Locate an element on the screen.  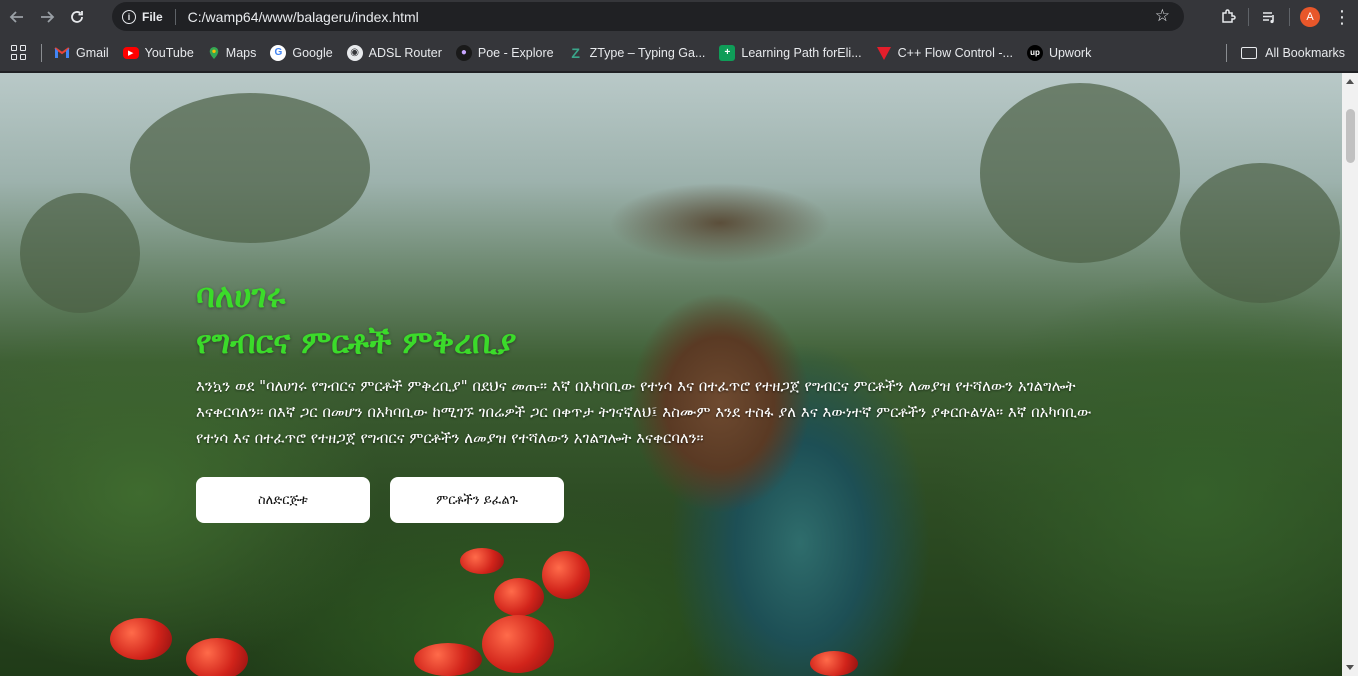
about-button: ስለድርጅቱ is located at coordinates (283, 500).